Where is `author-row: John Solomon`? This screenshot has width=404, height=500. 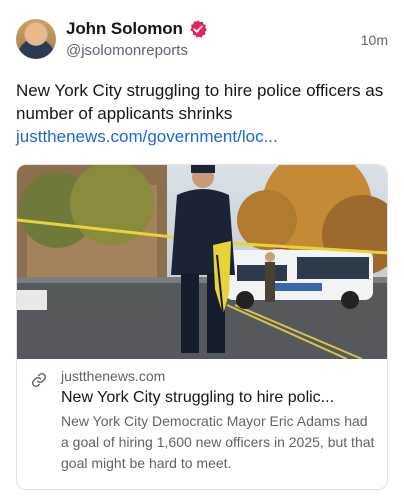 author-row: John Solomon is located at coordinates (137, 29).